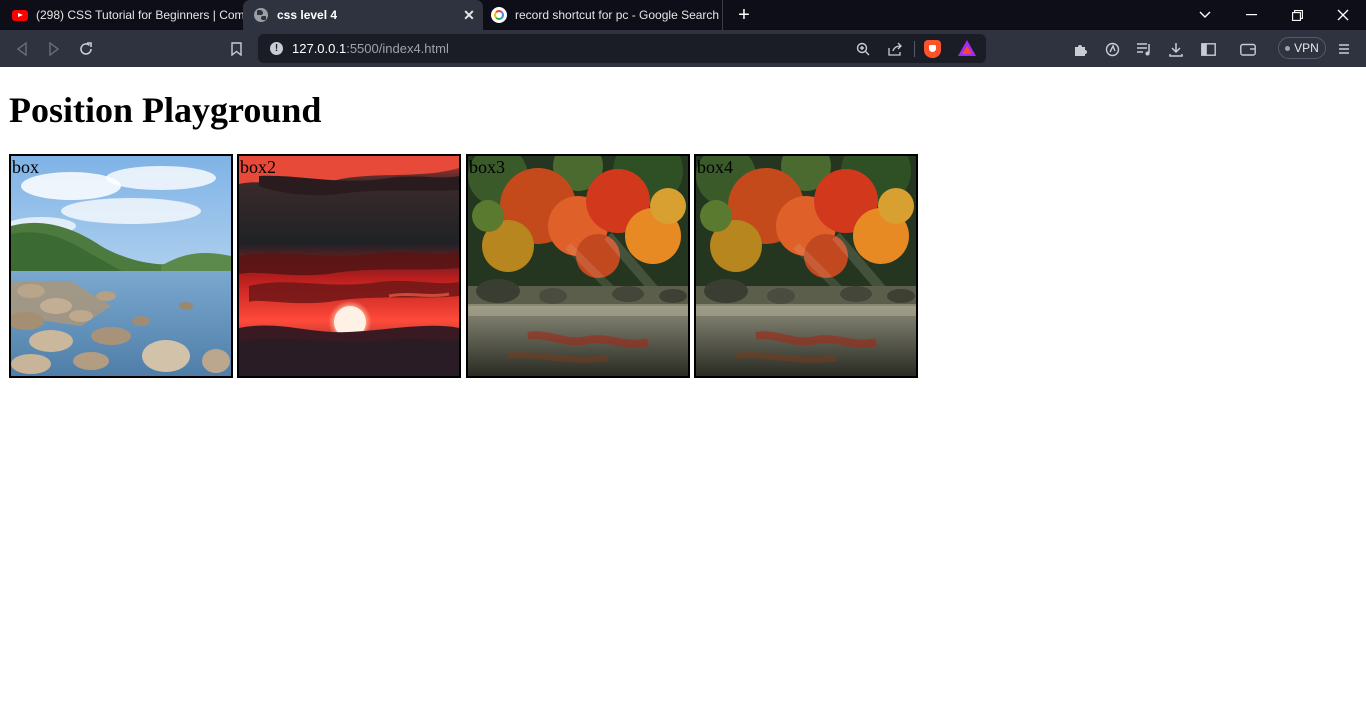 The height and width of the screenshot is (720, 1366). Describe the element at coordinates (715, 167) in the screenshot. I see `box-label: box4` at that location.